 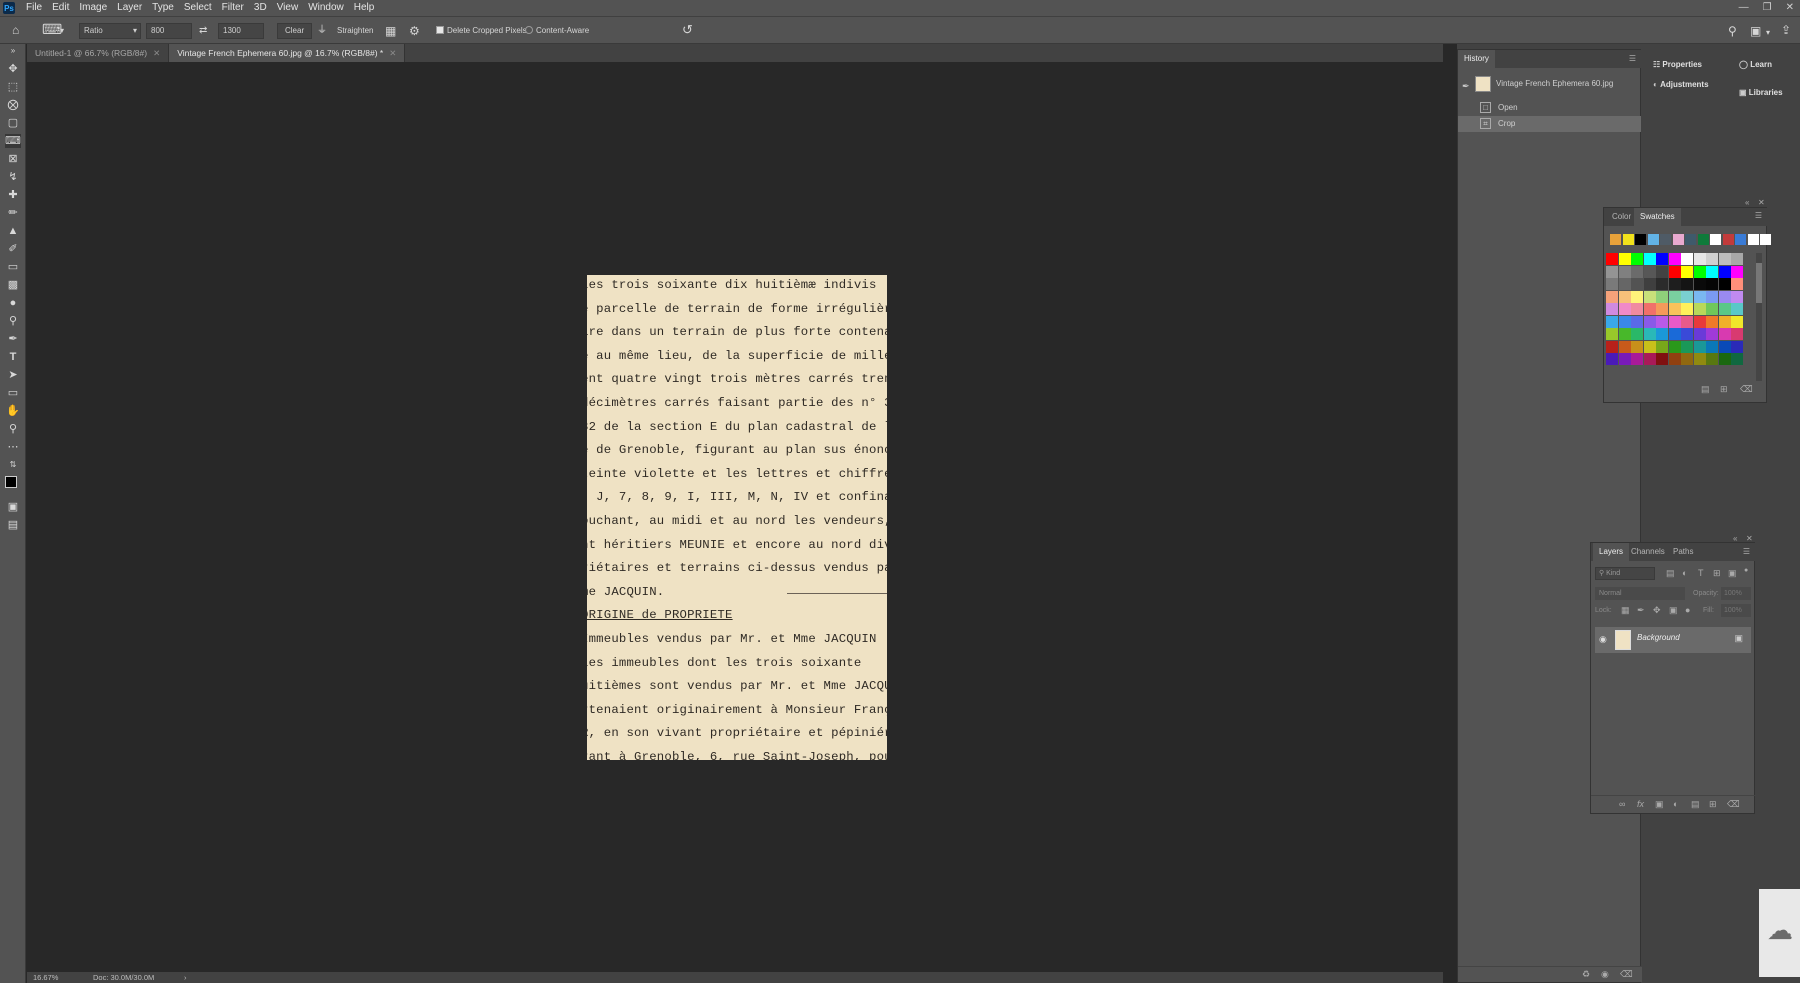 I want to click on document-tab-1: Untitled-1 @ 66.7% (RGB/8#) ✕, so click(x=98, y=53).